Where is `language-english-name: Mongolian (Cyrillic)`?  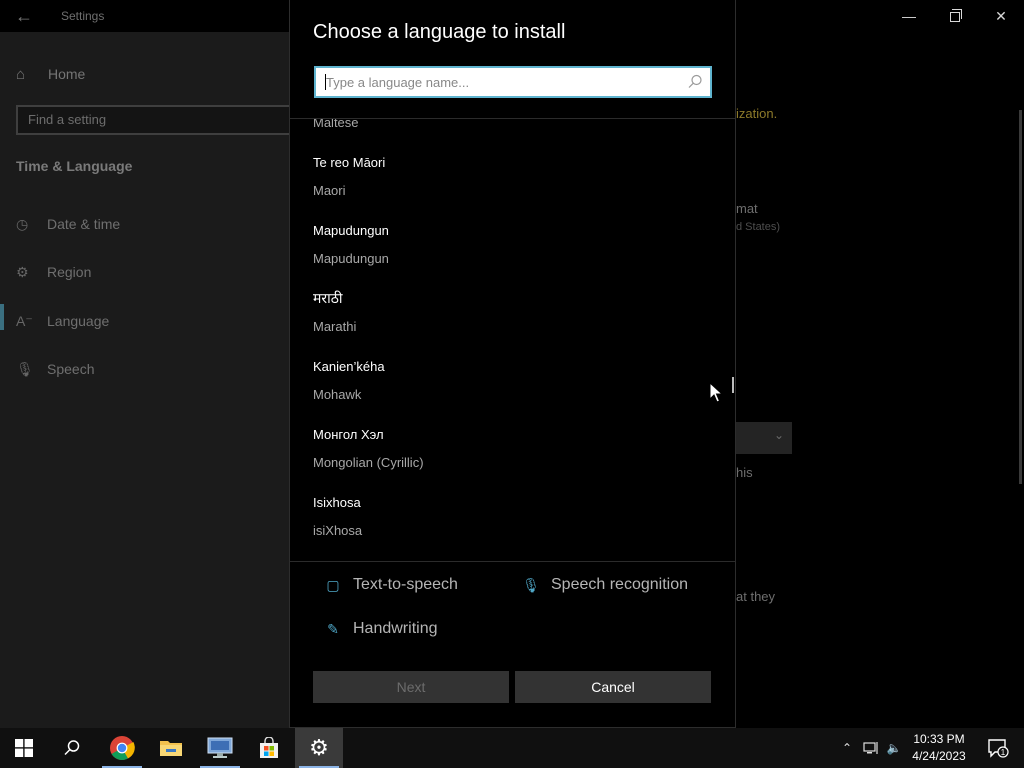
language-english-name: Mongolian (Cyrillic) is located at coordinates (368, 462).